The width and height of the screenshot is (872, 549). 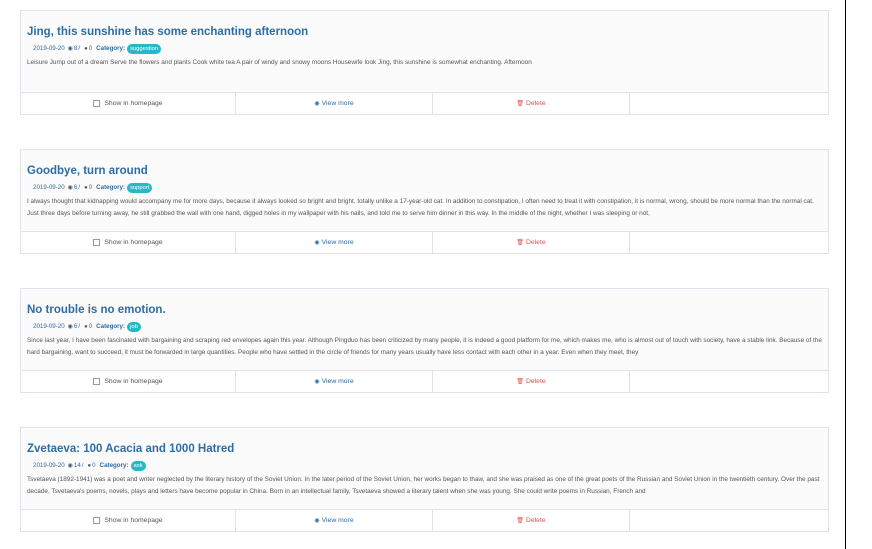 What do you see at coordinates (77, 465) in the screenshot?
I see `view-count: 14` at bounding box center [77, 465].